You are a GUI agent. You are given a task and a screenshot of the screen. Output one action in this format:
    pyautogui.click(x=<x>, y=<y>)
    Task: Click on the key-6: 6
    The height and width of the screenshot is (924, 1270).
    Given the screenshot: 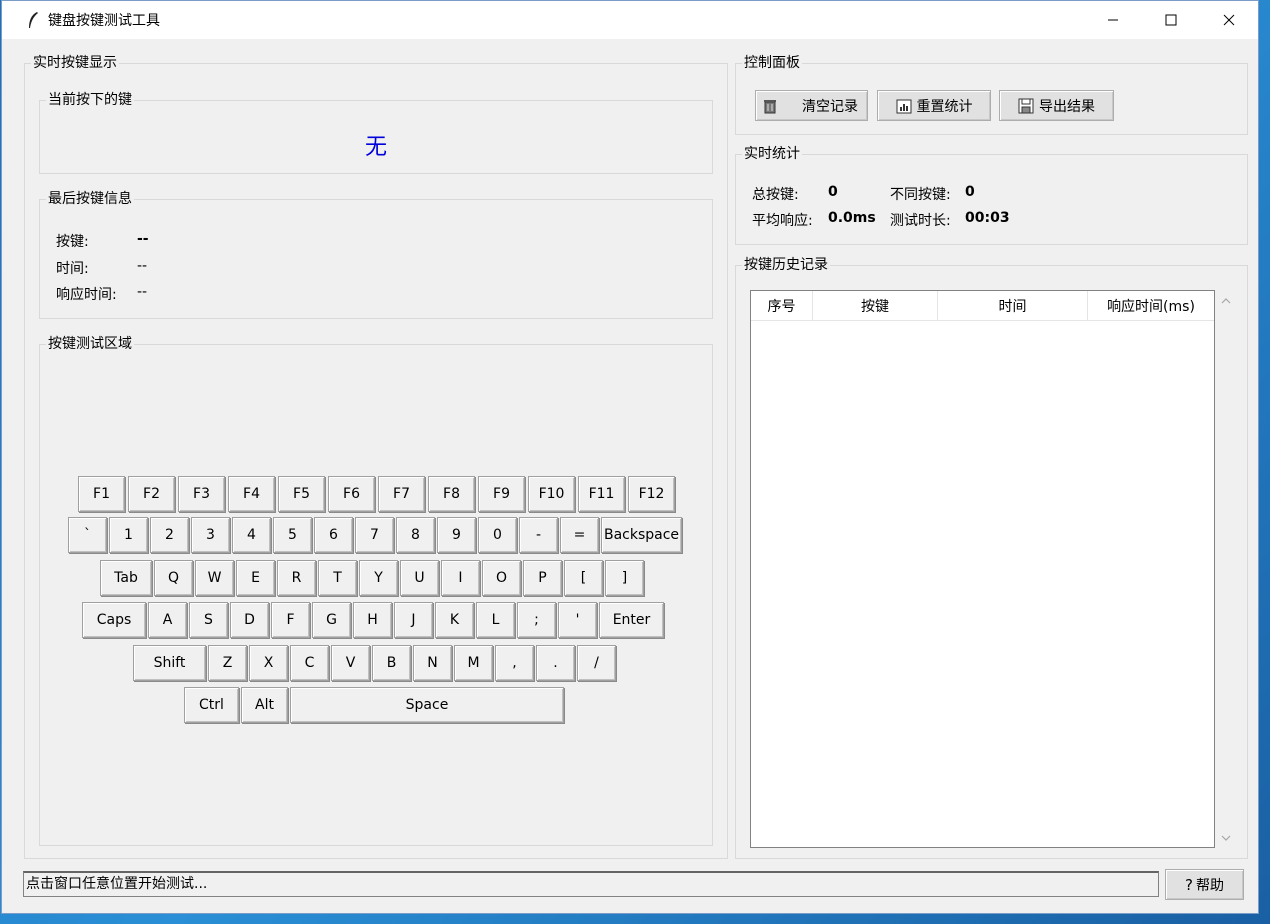 What is the action you would take?
    pyautogui.click(x=333, y=535)
    